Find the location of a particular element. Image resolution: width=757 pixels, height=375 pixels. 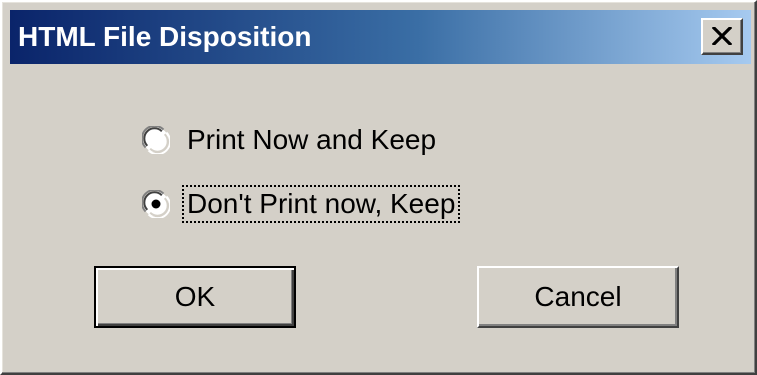

radio-label-dont-print-now-keep: Don't Print now, Keep is located at coordinates (321, 204).